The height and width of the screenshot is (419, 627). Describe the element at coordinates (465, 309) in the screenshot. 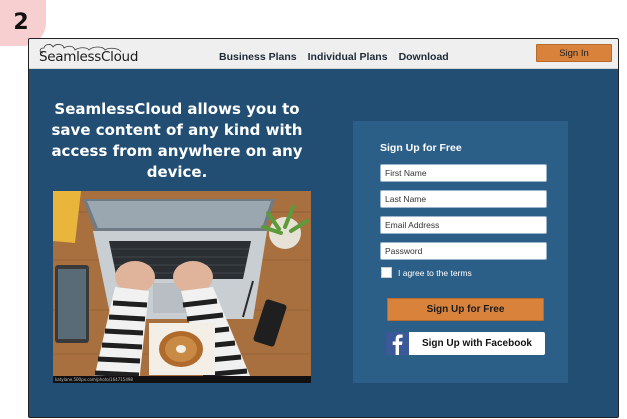

I see `sign-up-button: Sign Up for Free` at that location.